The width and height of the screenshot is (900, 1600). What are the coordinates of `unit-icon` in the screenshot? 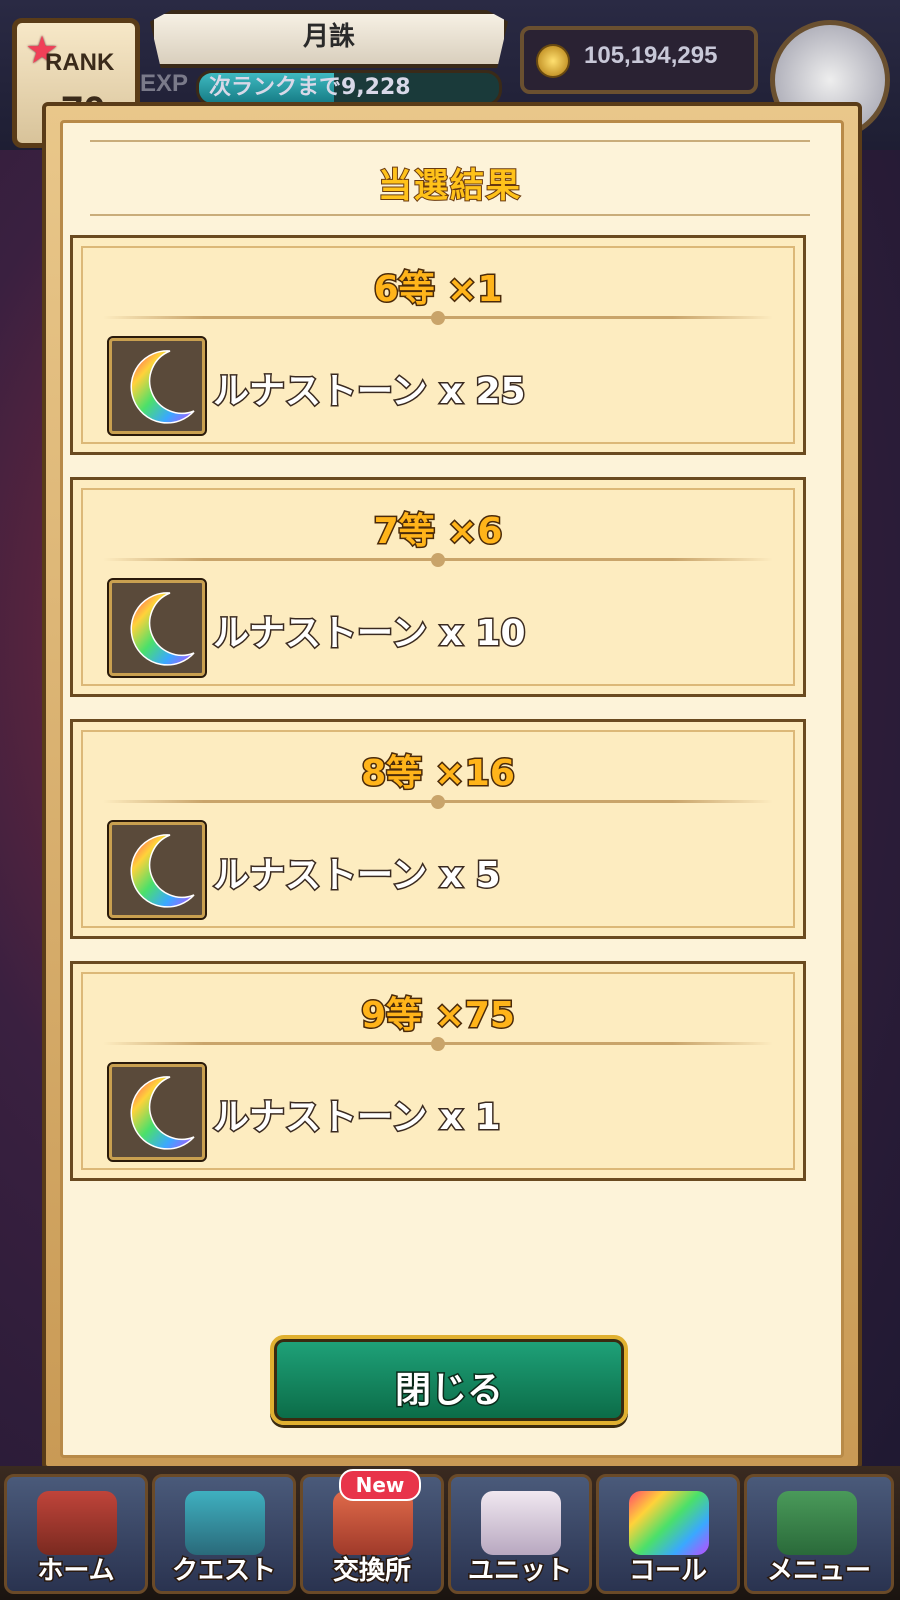 It's located at (521, 1523).